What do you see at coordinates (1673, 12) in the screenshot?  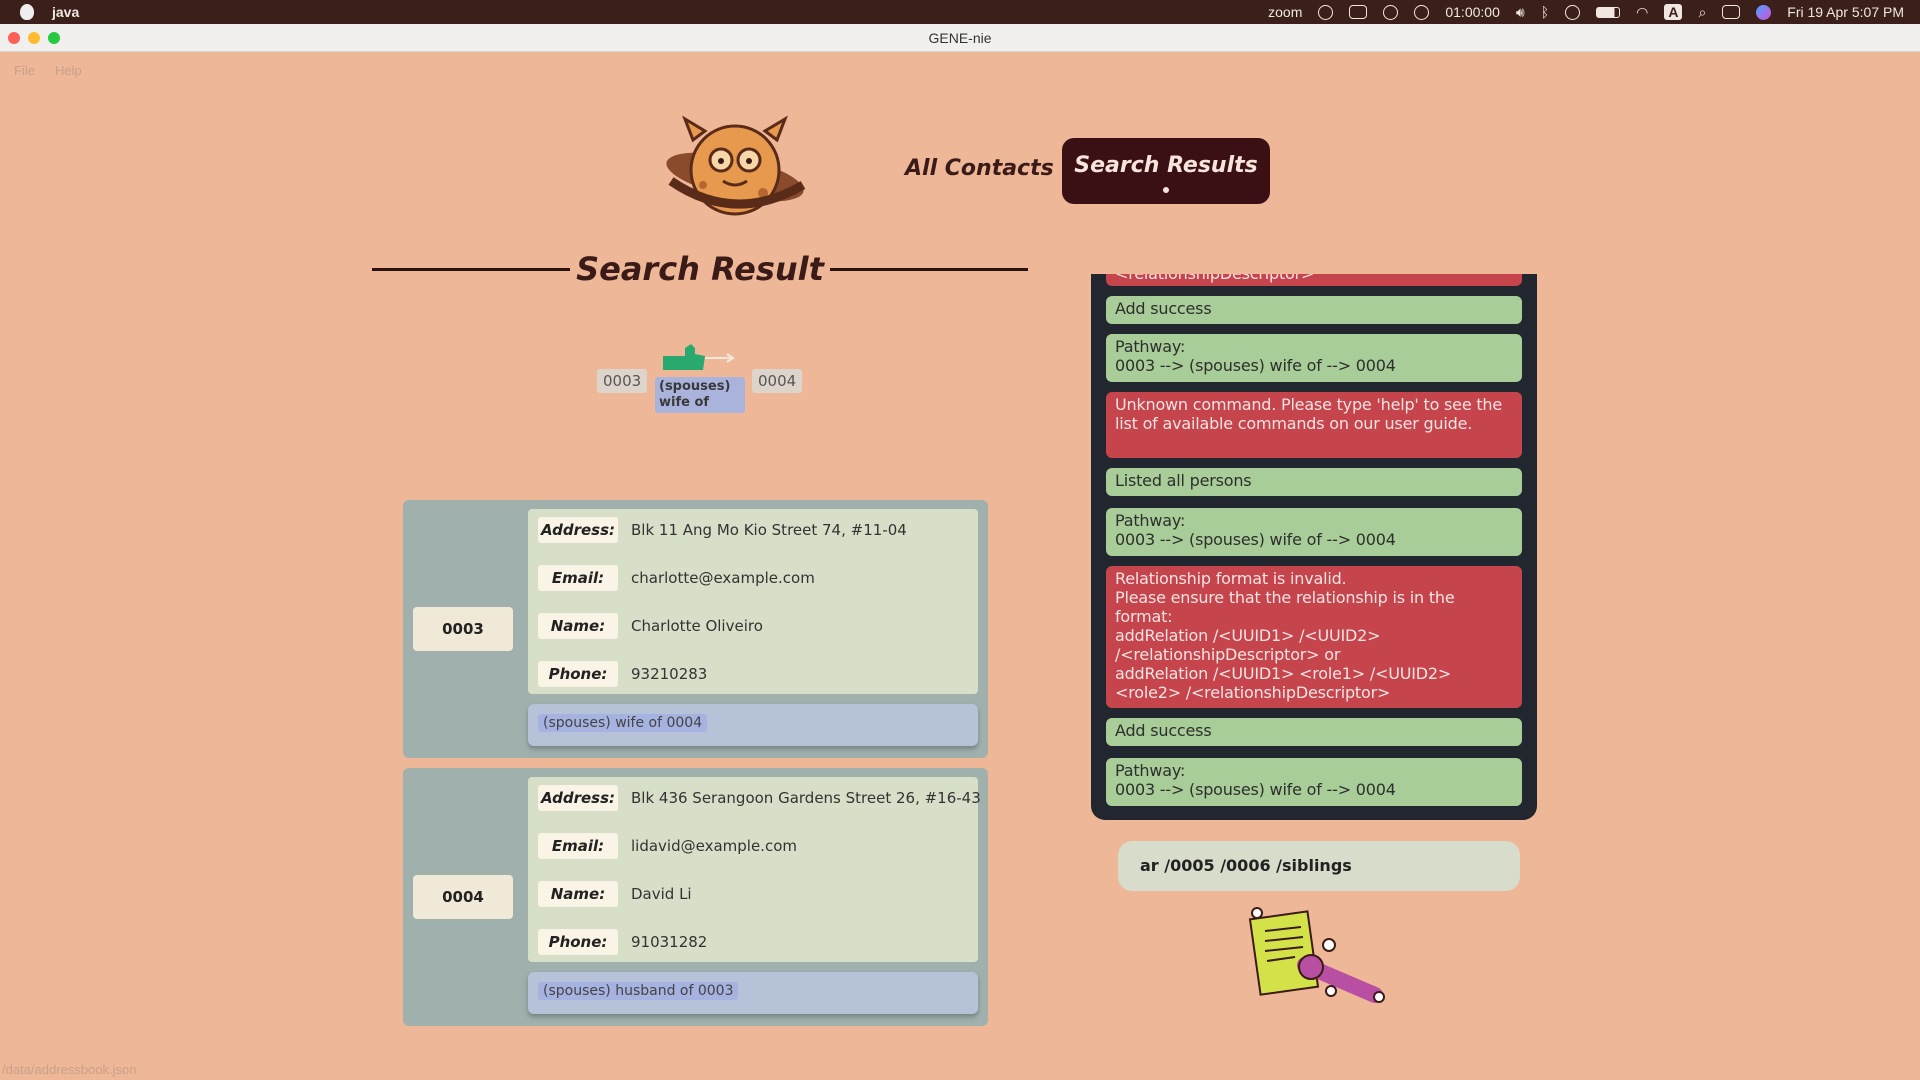 I see `input-source-badge: A` at bounding box center [1673, 12].